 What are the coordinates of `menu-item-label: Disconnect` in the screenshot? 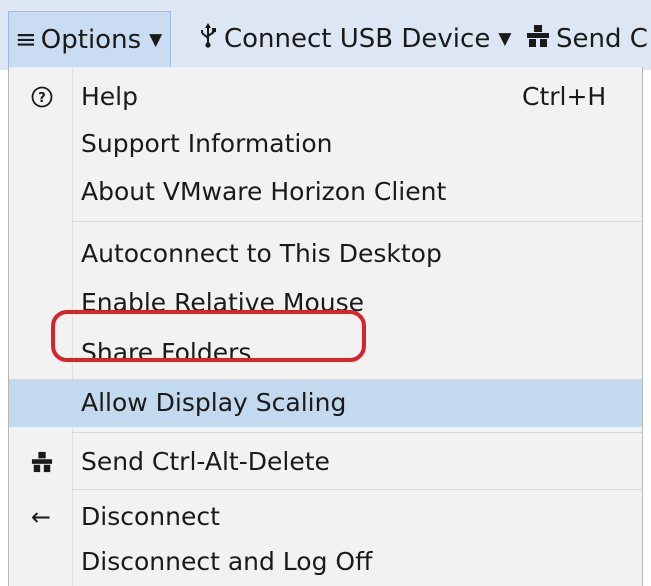 It's located at (150, 516).